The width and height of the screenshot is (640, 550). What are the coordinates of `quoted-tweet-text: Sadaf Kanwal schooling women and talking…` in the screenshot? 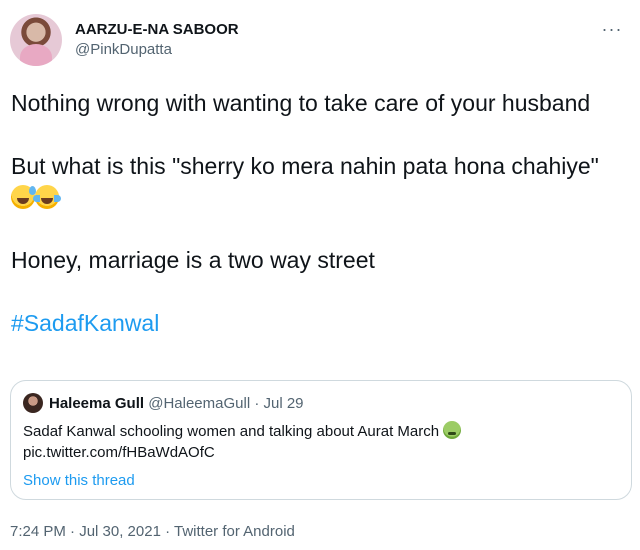 It's located at (318, 442).